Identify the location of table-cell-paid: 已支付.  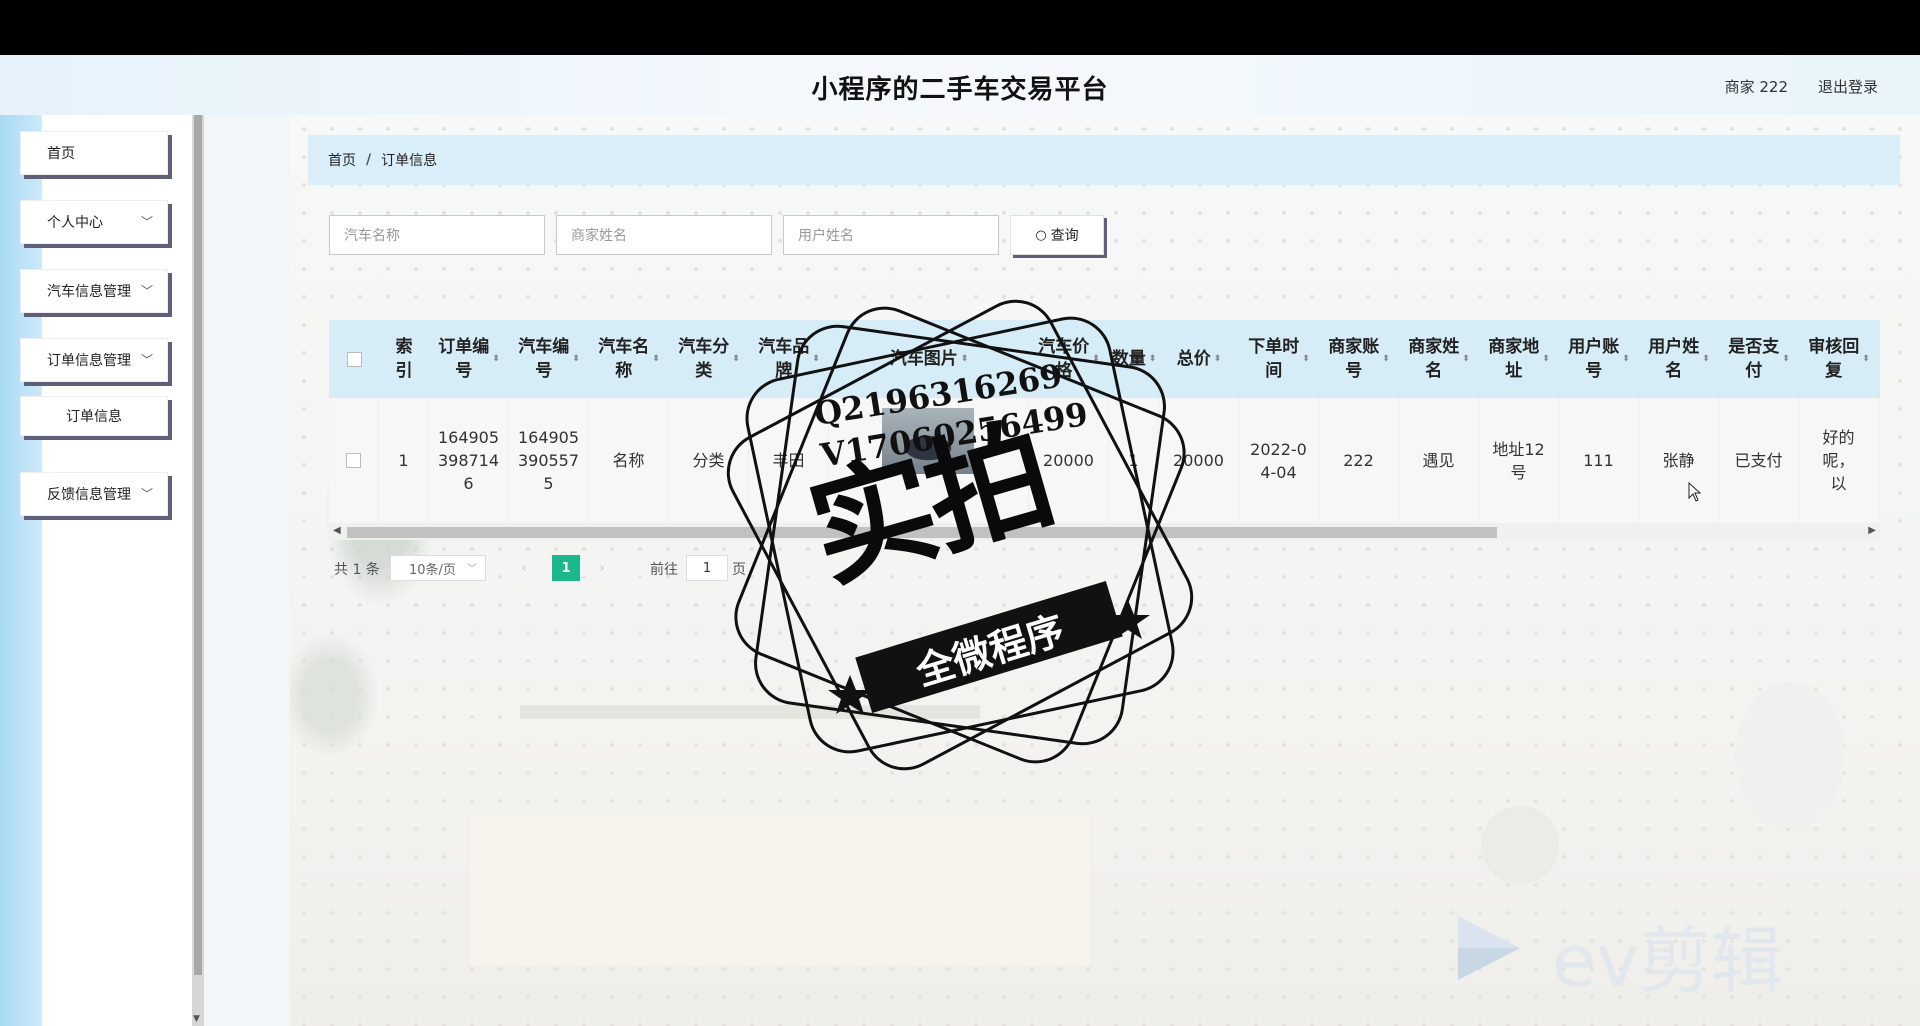
(1759, 460).